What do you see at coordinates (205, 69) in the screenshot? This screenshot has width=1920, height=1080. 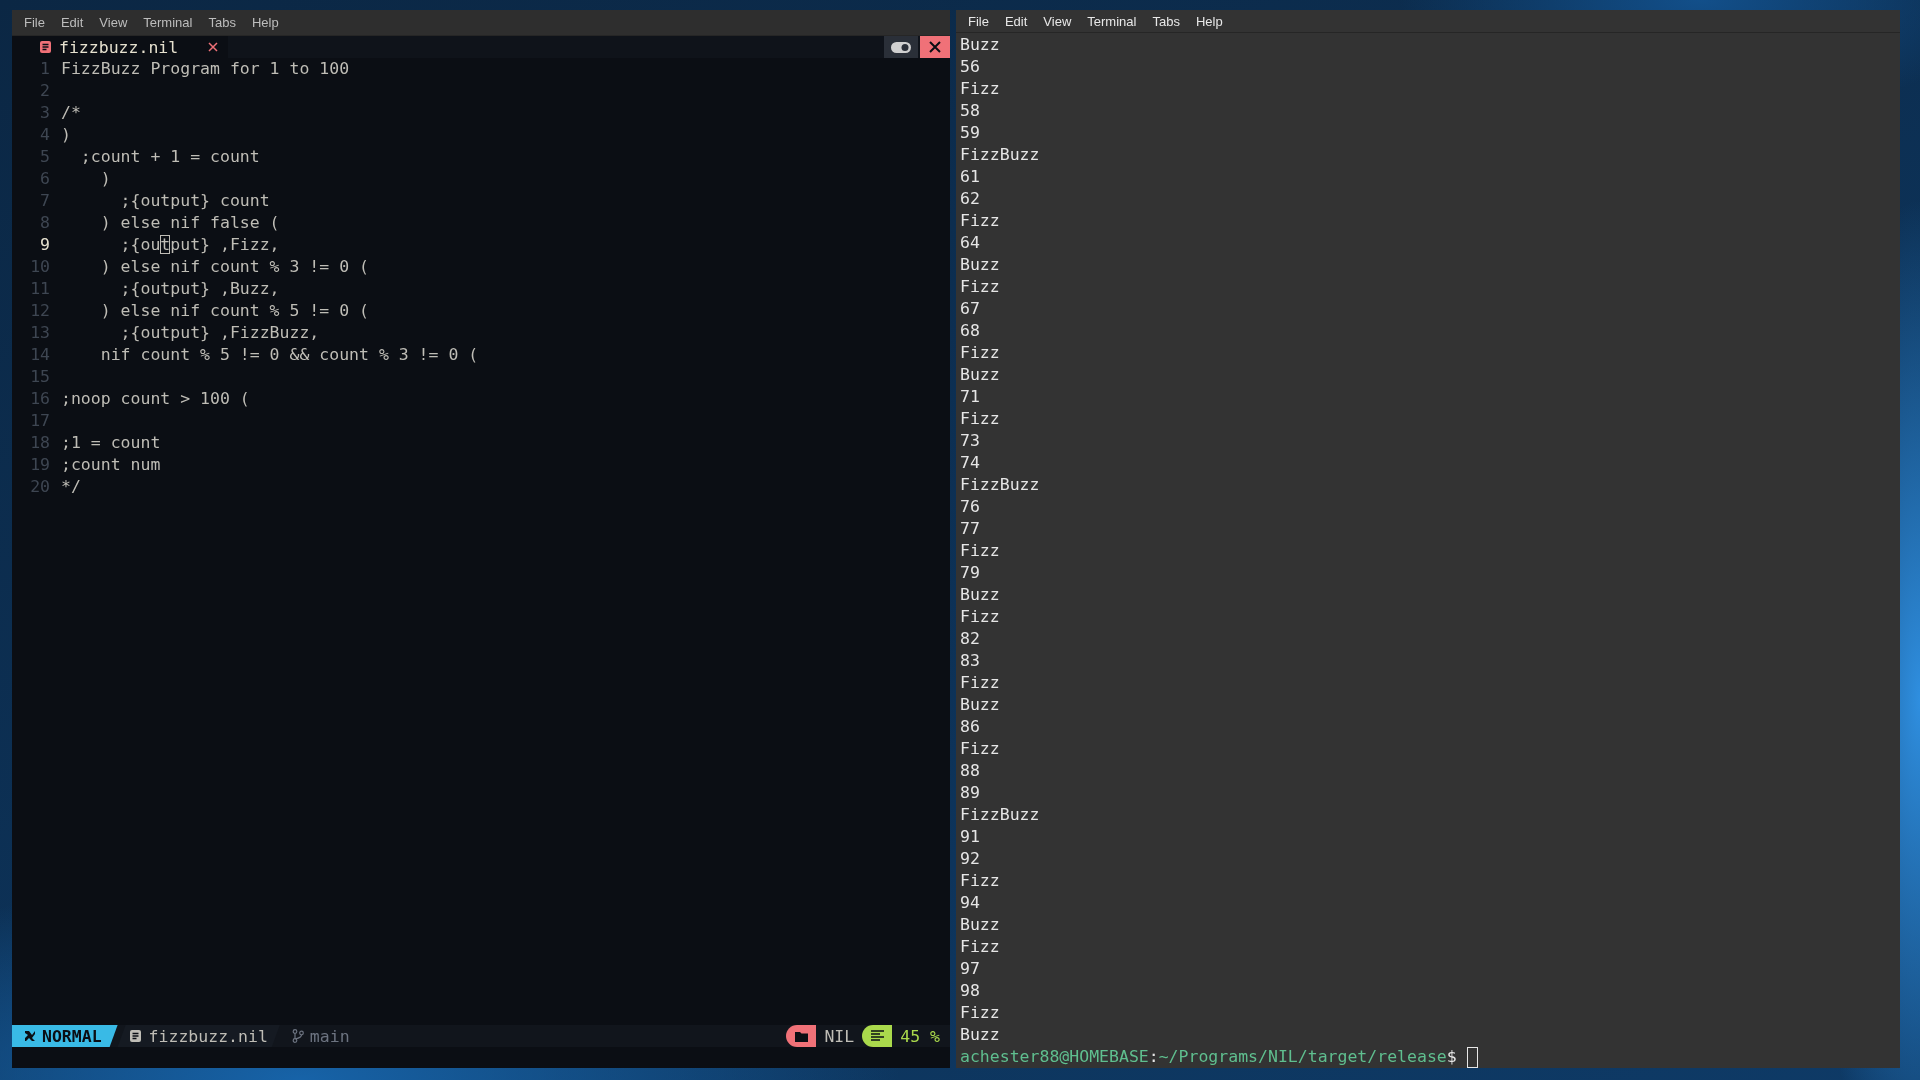 I see `code-line: FizzBuzz Program for 1 to 100` at bounding box center [205, 69].